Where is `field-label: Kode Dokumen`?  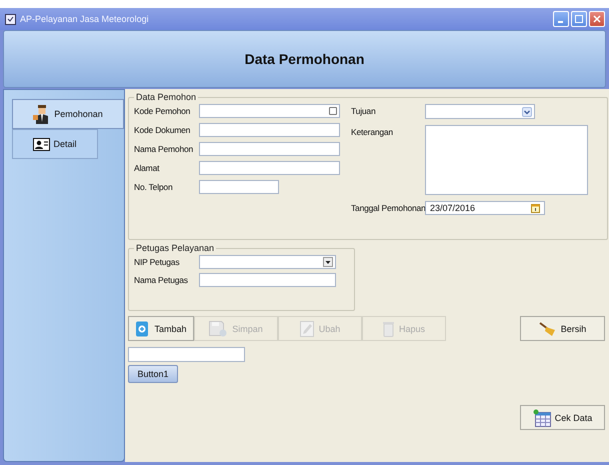 field-label: Kode Dokumen is located at coordinates (163, 130).